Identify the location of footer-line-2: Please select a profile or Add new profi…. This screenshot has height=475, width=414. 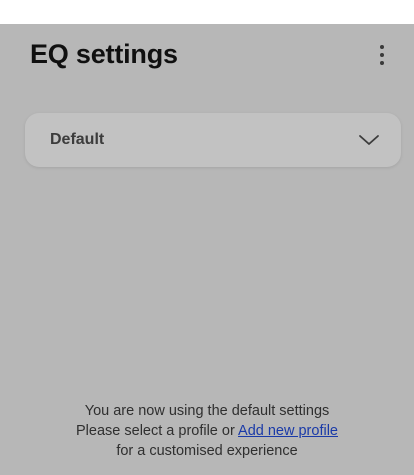
(207, 431).